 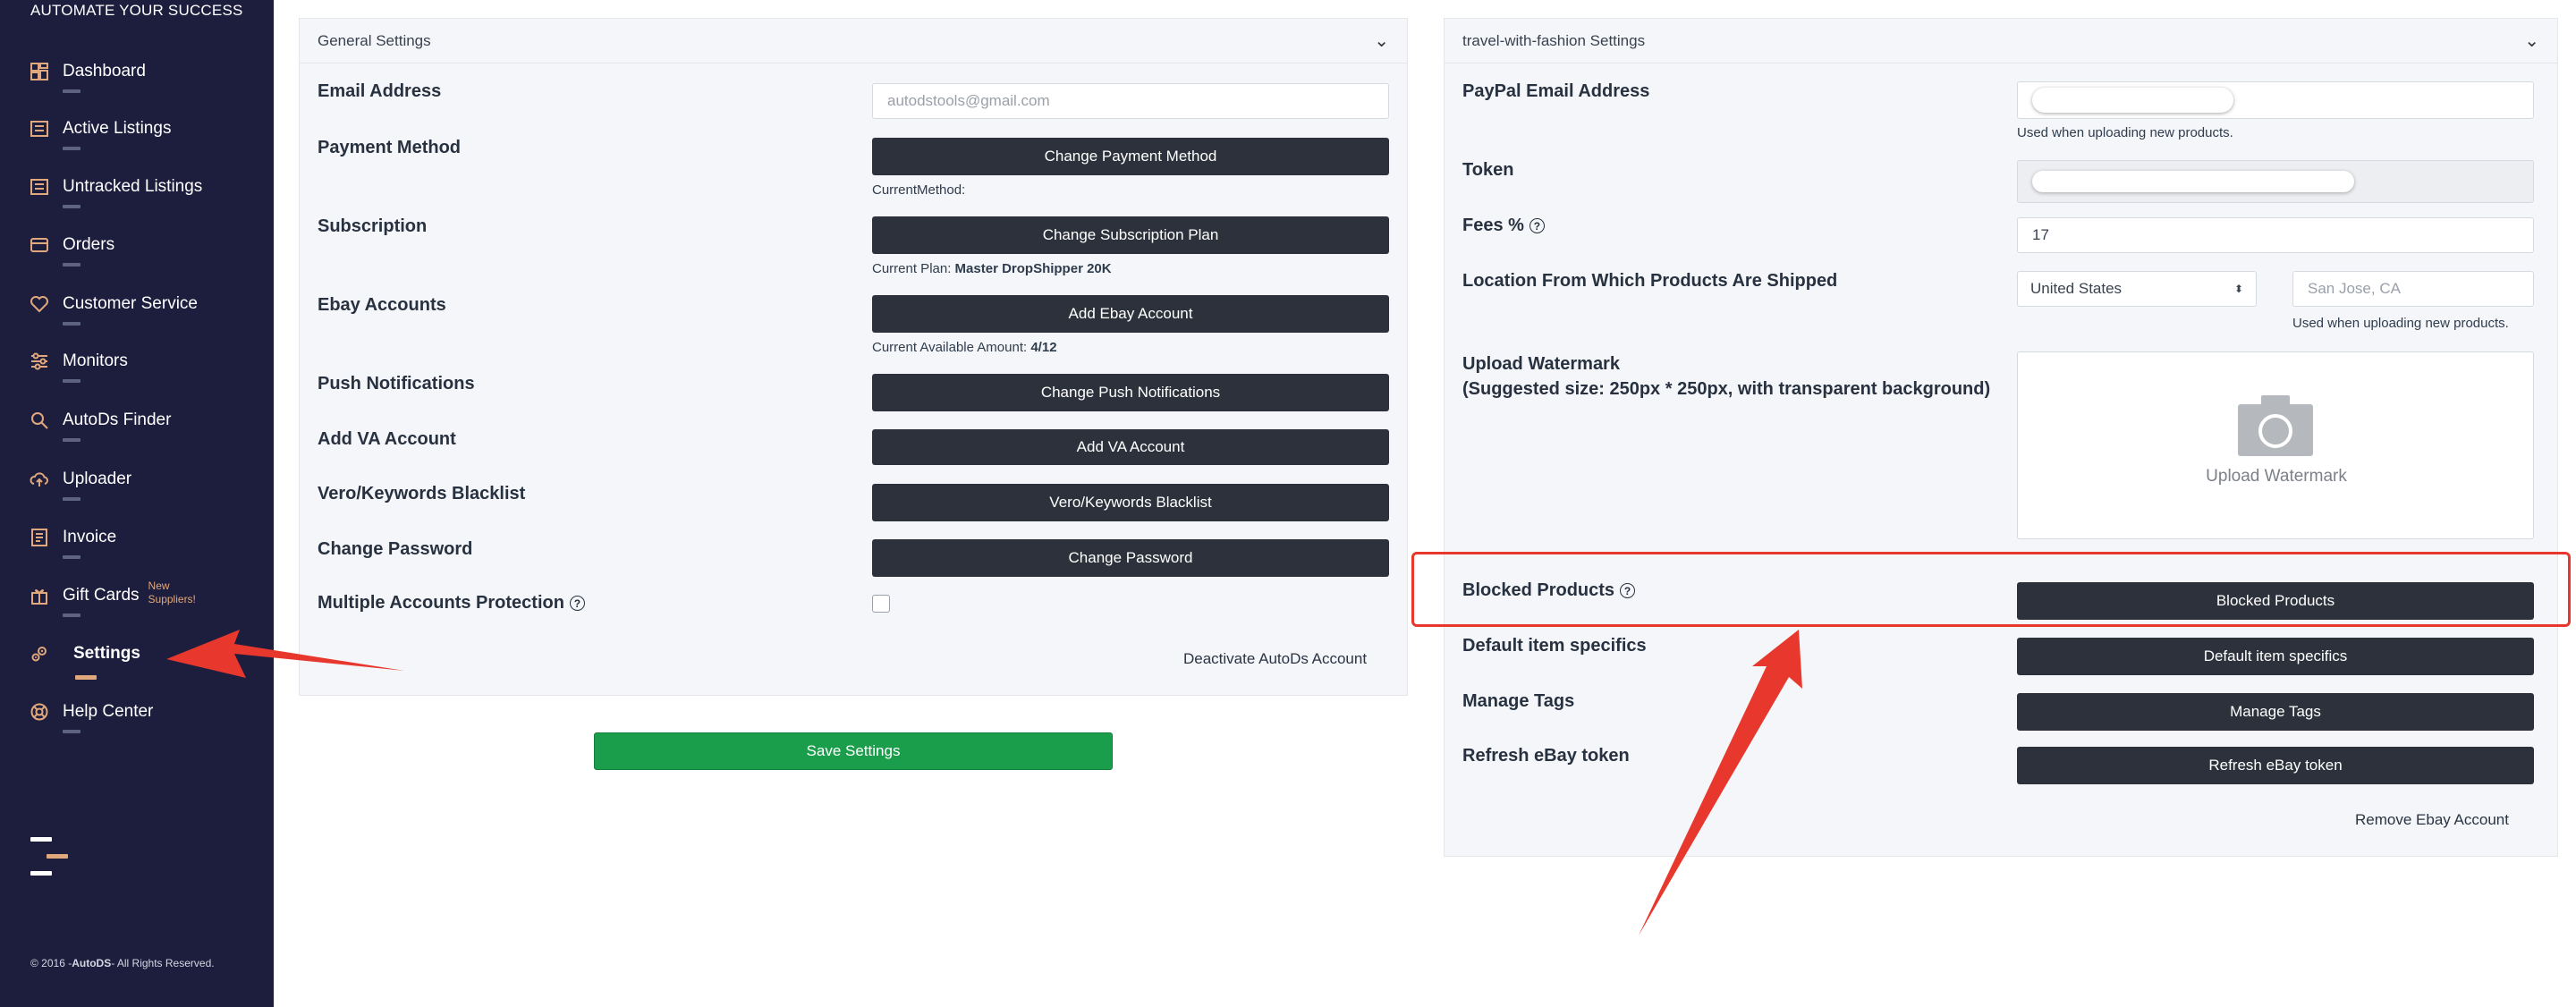 I want to click on arrow-to-settings, so click(x=285, y=654).